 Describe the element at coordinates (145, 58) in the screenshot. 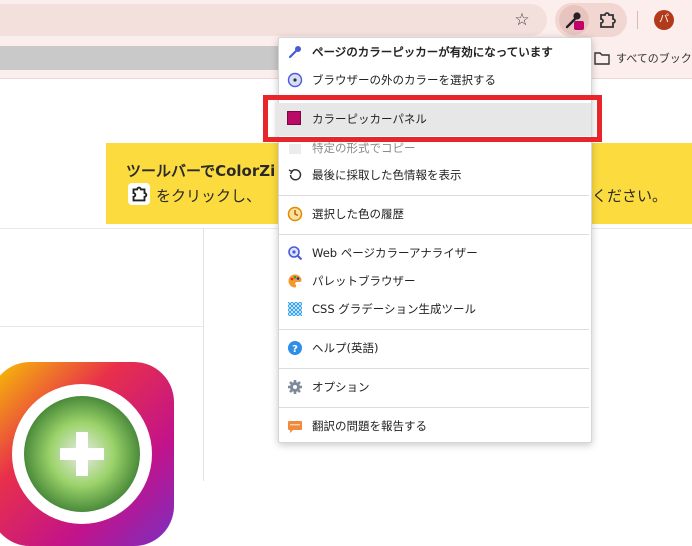

I see `bookmarks-redacted-area` at that location.